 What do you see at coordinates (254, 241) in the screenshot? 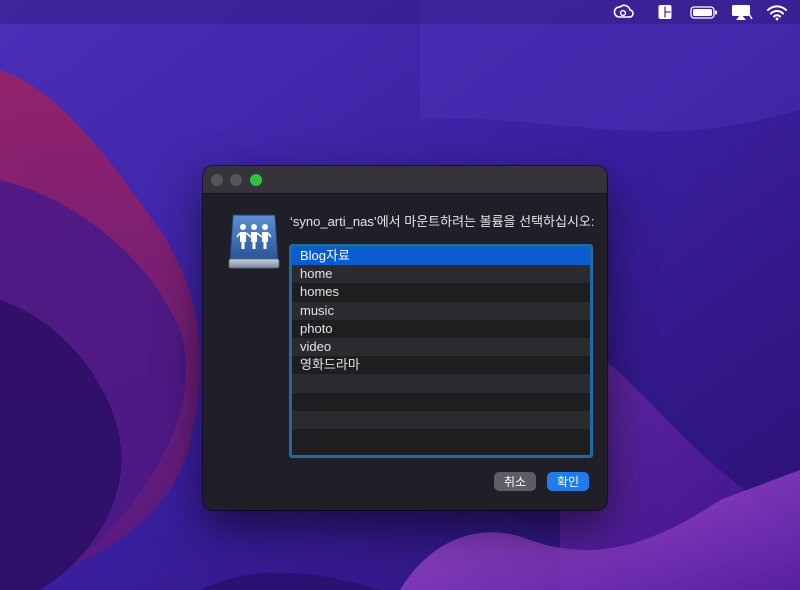
I see `shared-network-drive-icon` at bounding box center [254, 241].